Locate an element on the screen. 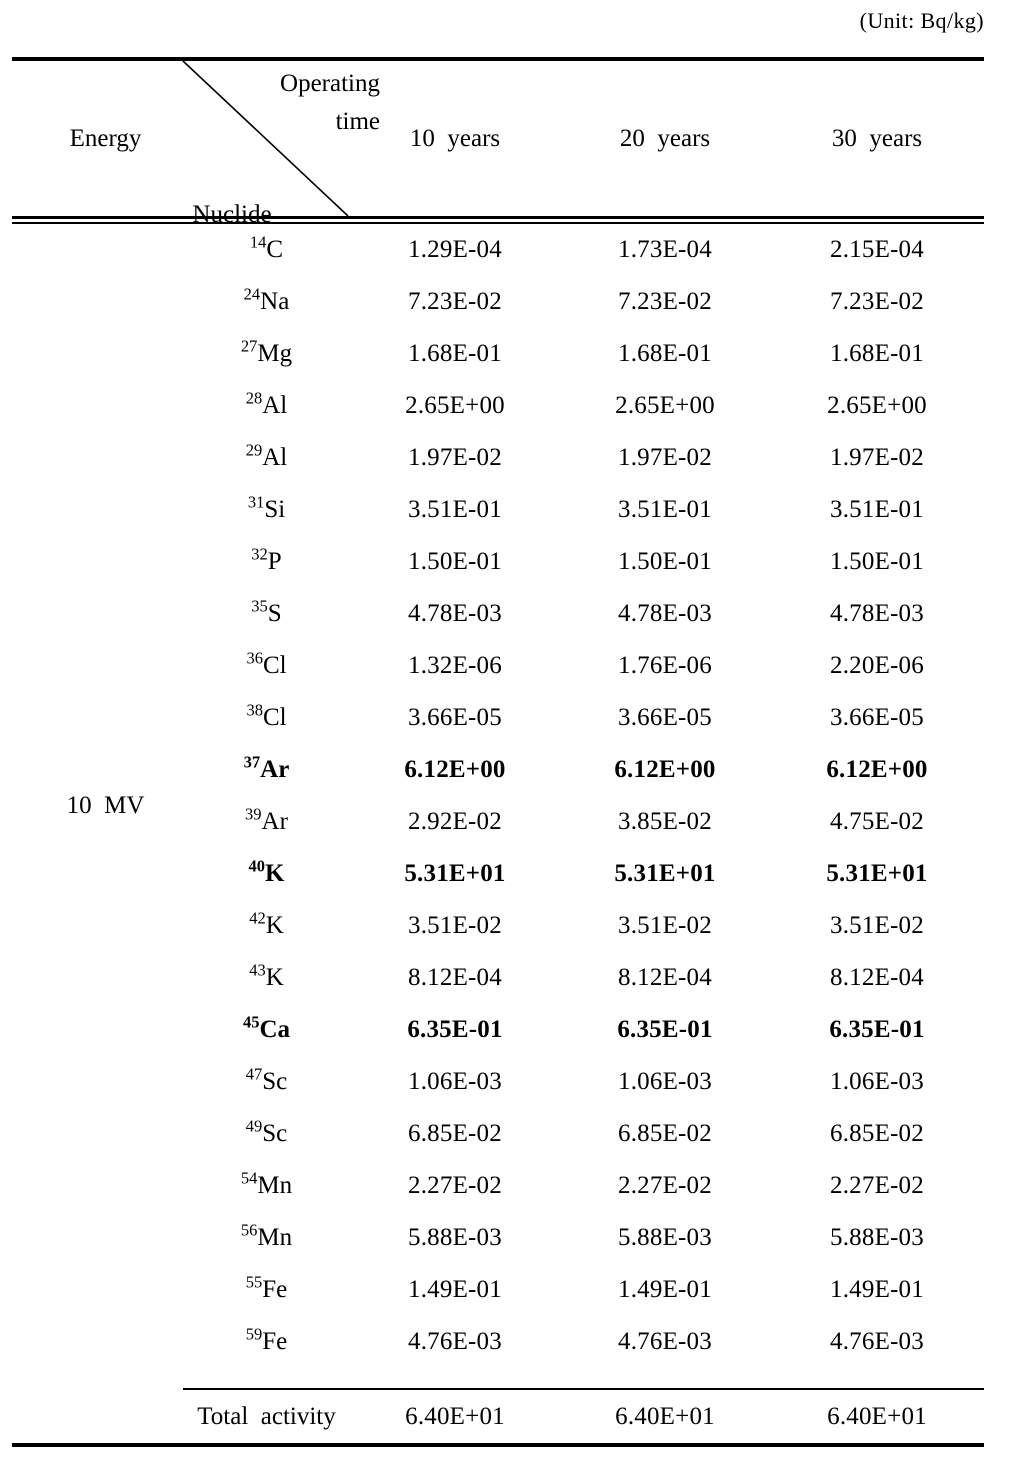 This screenshot has width=1010, height=1468. table-row: 42K 3.51E-02 3.51E-02 3.51E-02 is located at coordinates (492, 926).